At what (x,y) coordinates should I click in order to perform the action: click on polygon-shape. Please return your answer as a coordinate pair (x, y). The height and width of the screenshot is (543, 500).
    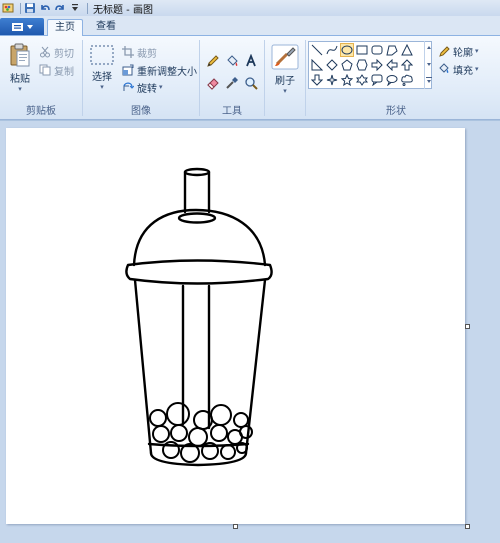
    Looking at the image, I should click on (392, 50).